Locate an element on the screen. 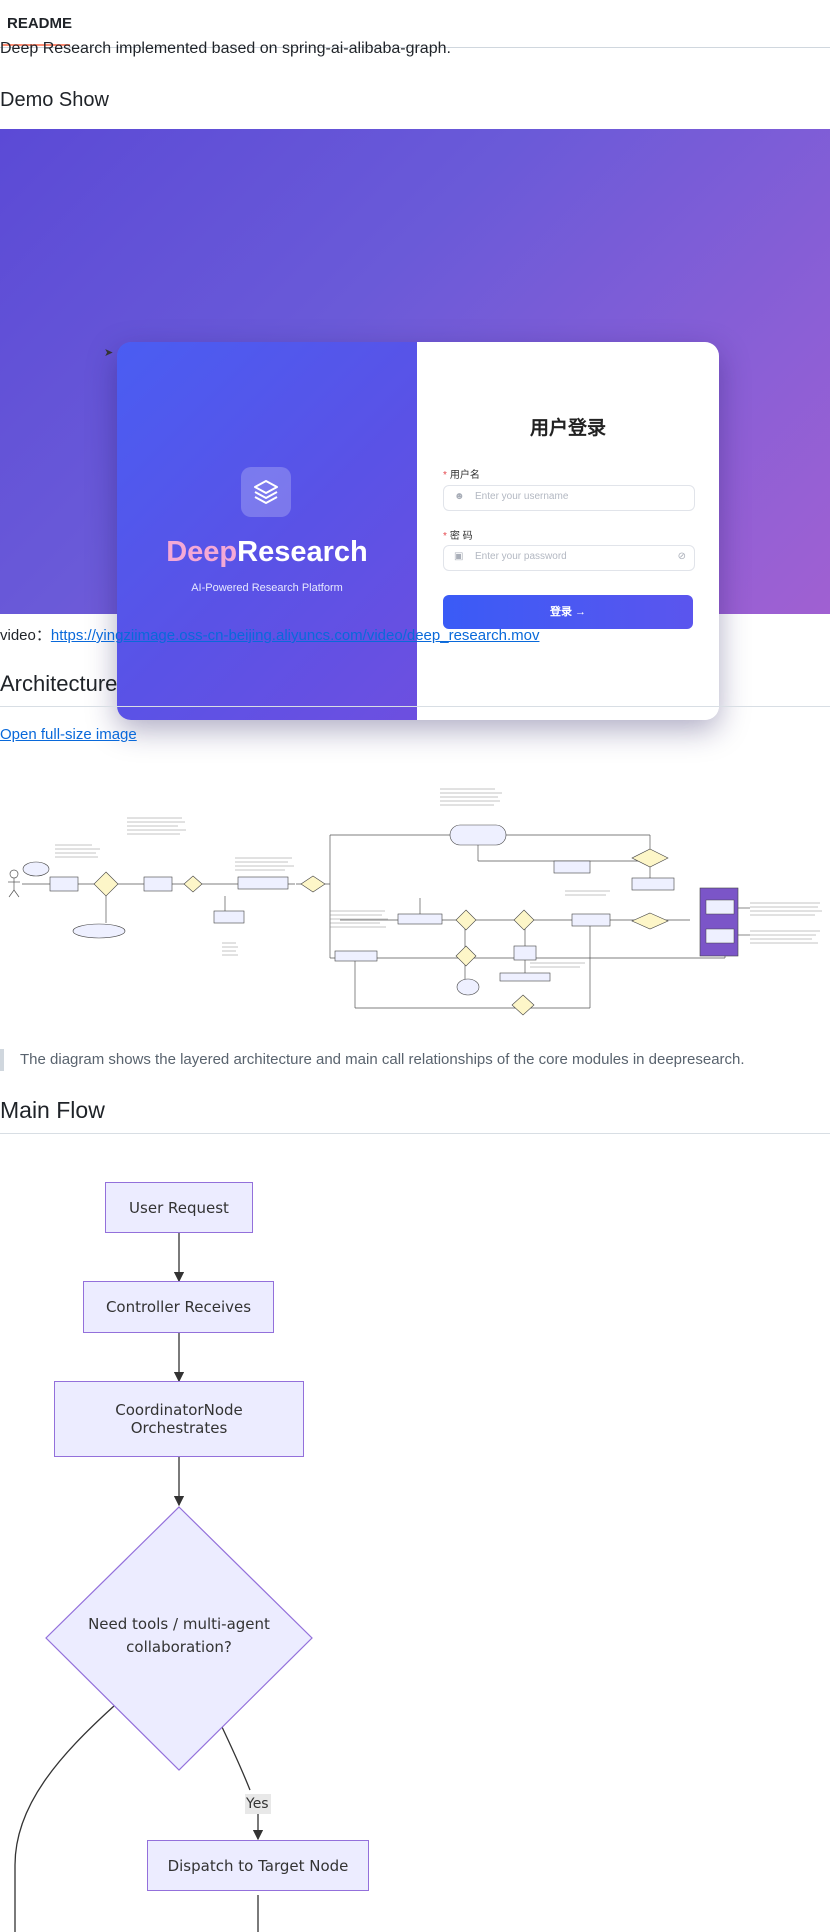 The width and height of the screenshot is (830, 1932). user-icon: ☻ is located at coordinates (459, 496).